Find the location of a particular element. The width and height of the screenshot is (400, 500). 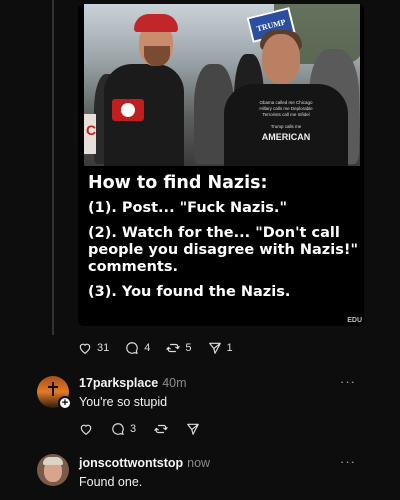

thread-line is located at coordinates (53, 167).